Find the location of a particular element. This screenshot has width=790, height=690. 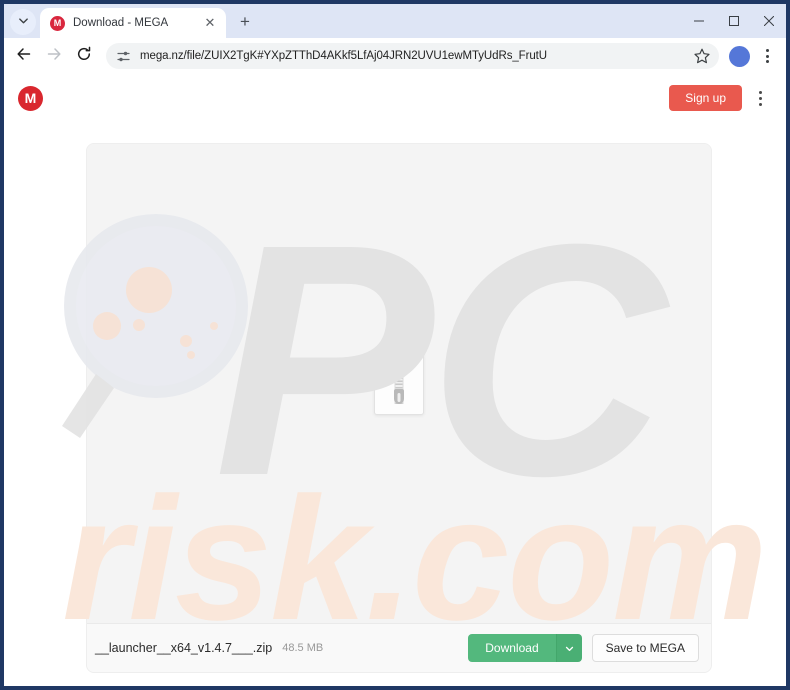

chrome-menu-button is located at coordinates (767, 56).